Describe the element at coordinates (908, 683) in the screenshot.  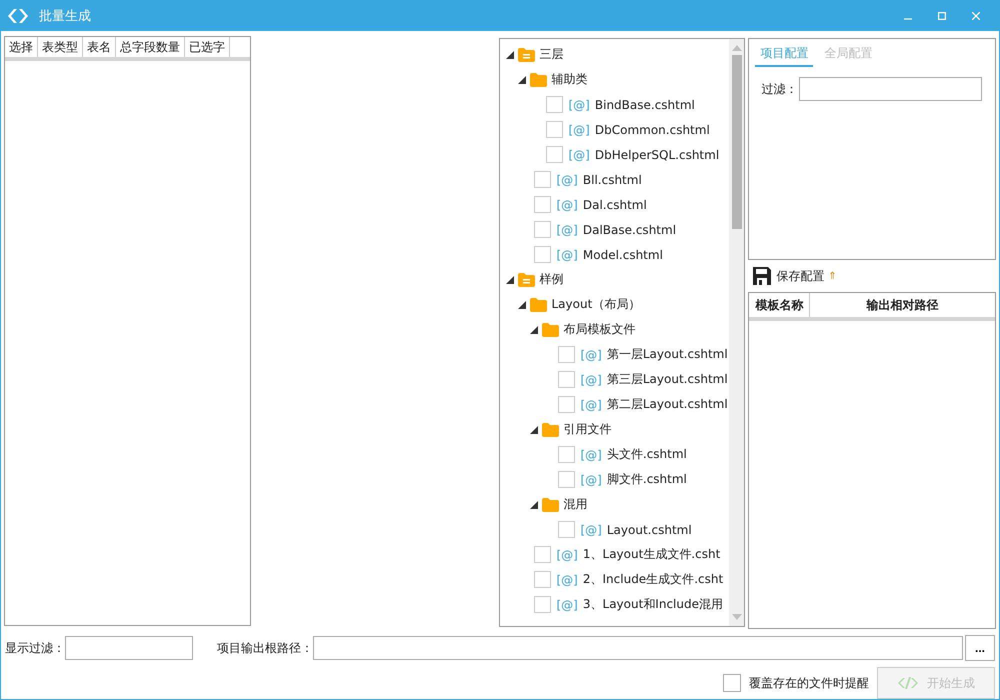
I see `code-icon` at that location.